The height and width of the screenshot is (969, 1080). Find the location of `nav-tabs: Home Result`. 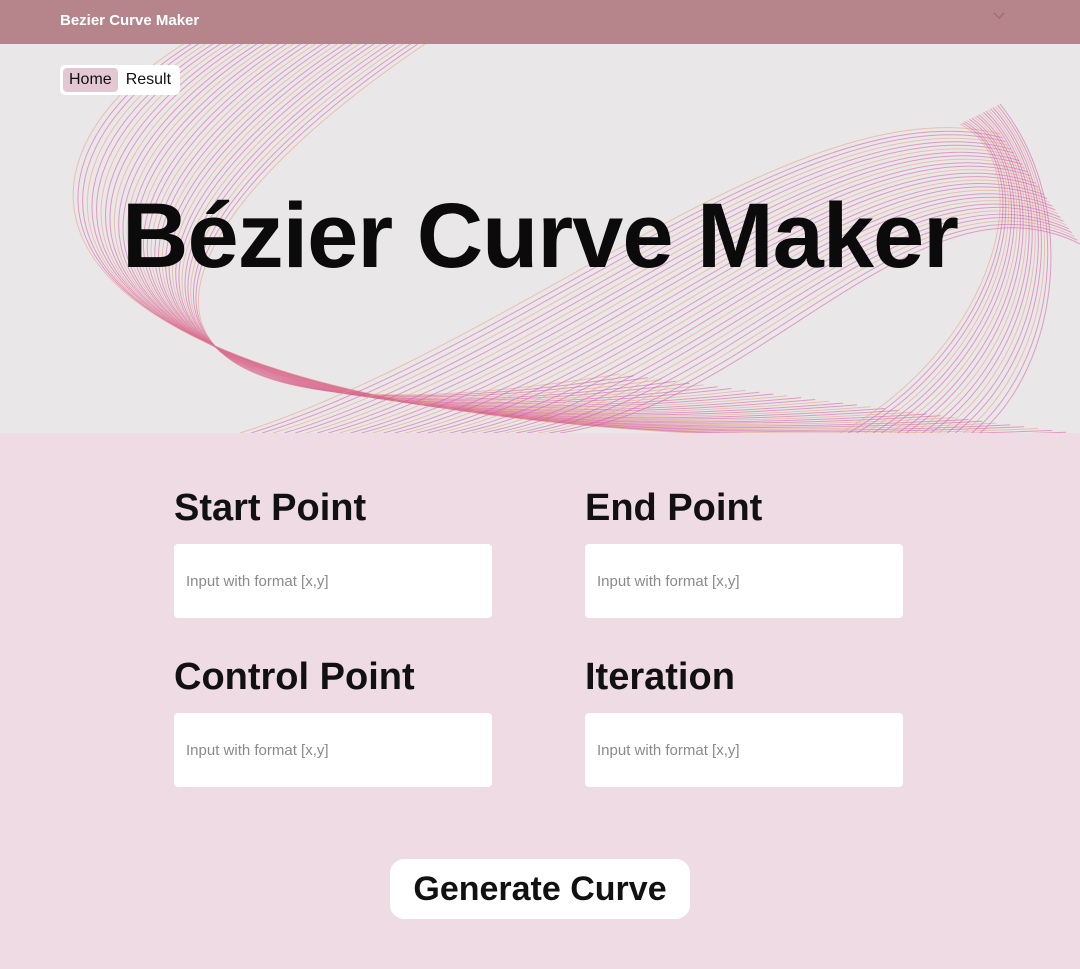

nav-tabs: Home Result is located at coordinates (120, 80).